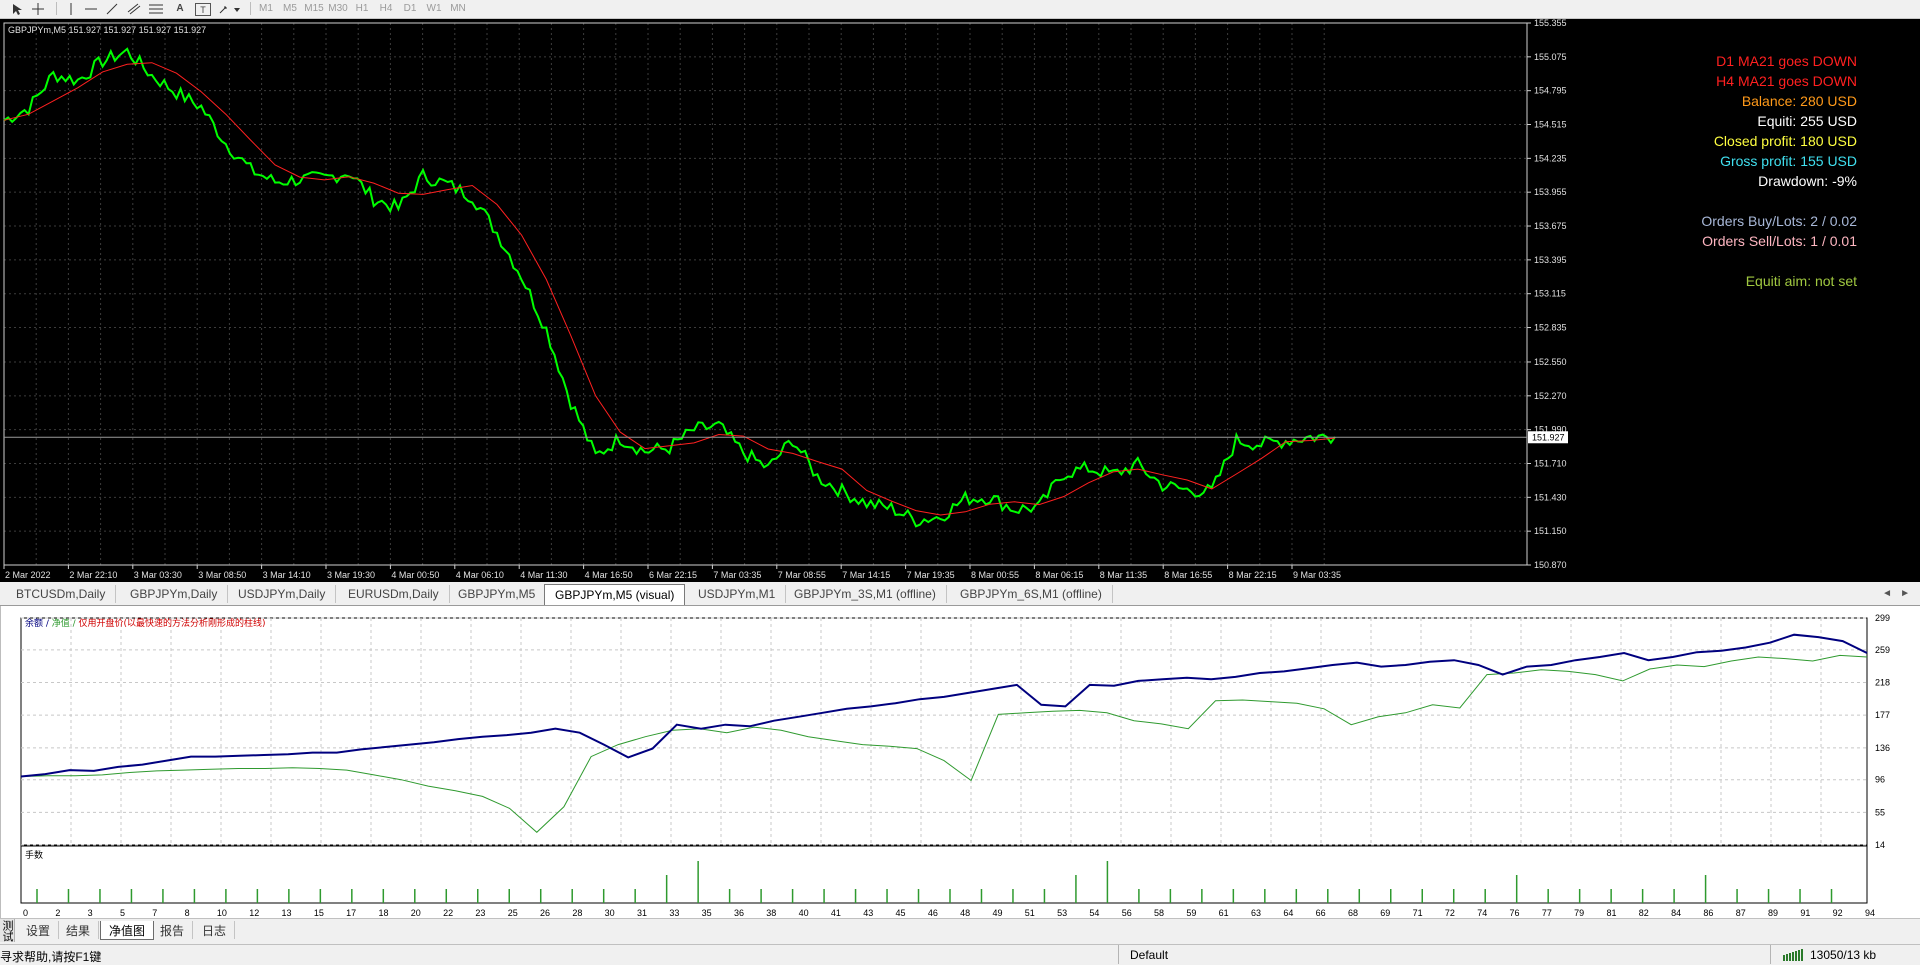 This screenshot has width=1920, height=965. I want to click on tester-tab: 报告, so click(173, 930).